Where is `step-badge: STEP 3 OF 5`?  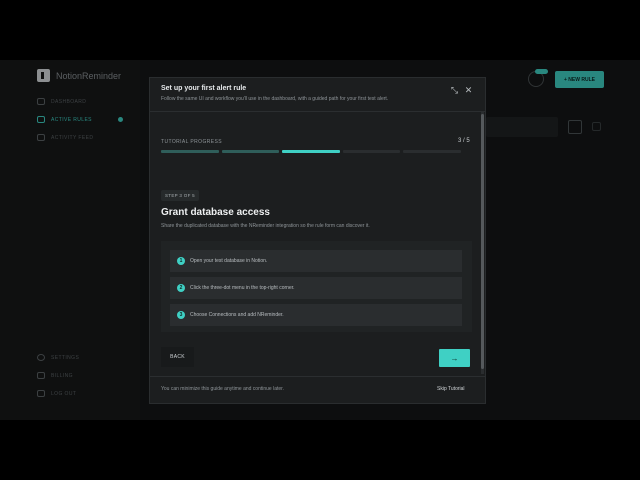 step-badge: STEP 3 OF 5 is located at coordinates (180, 195).